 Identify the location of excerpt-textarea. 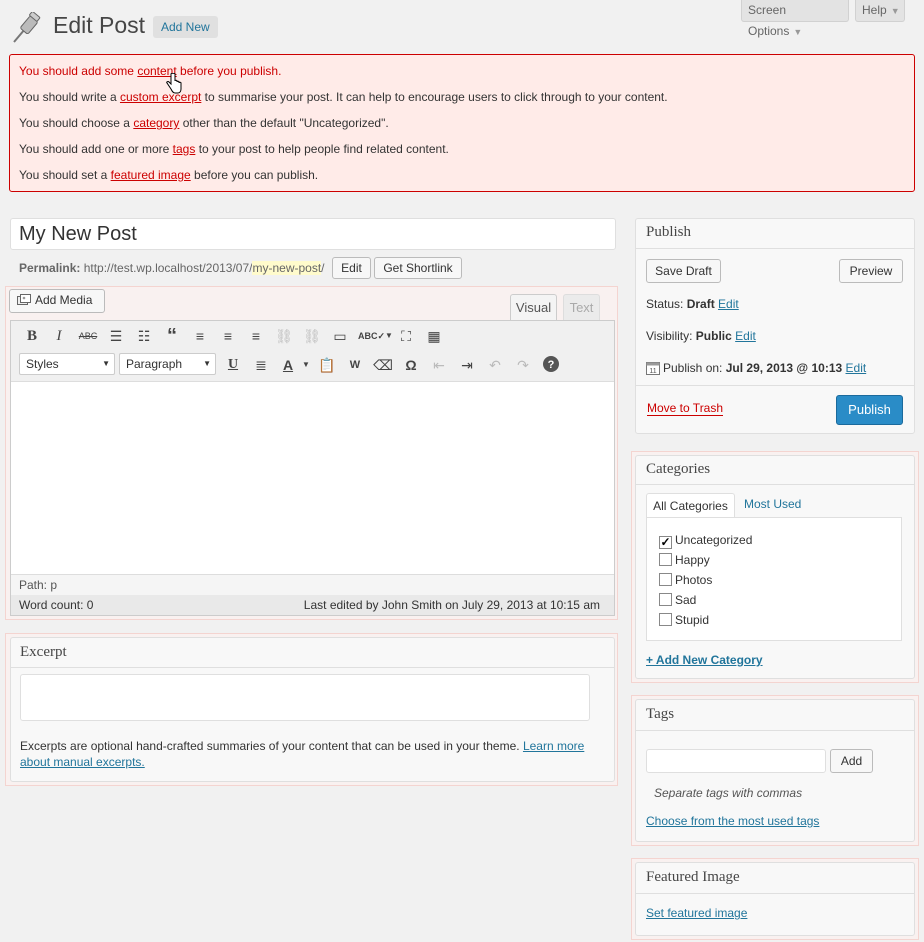
(305, 697).